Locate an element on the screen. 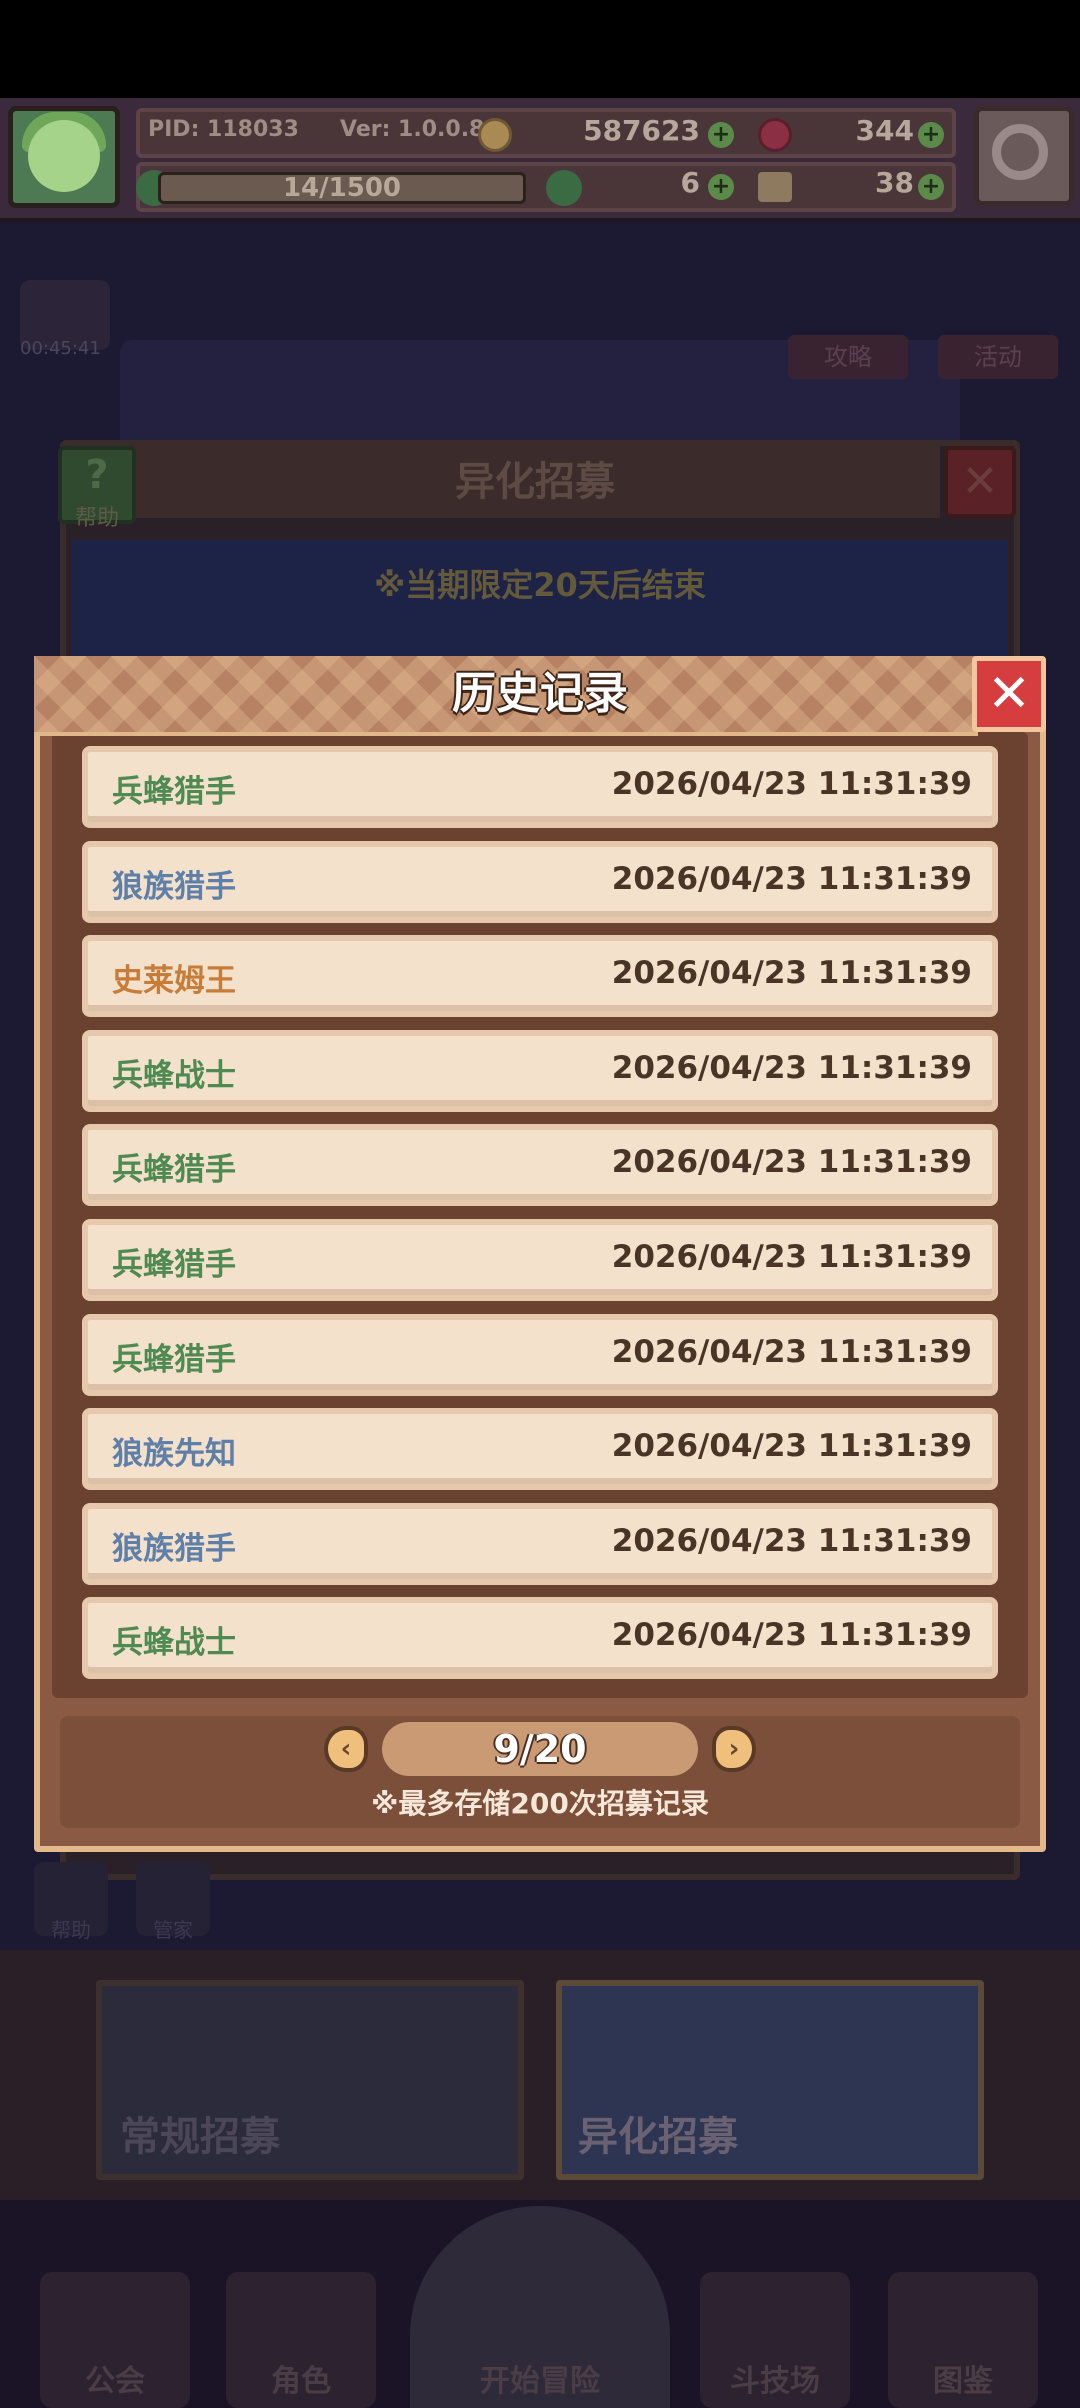 The image size is (1080, 2408). gold-coin-icon is located at coordinates (495, 135).